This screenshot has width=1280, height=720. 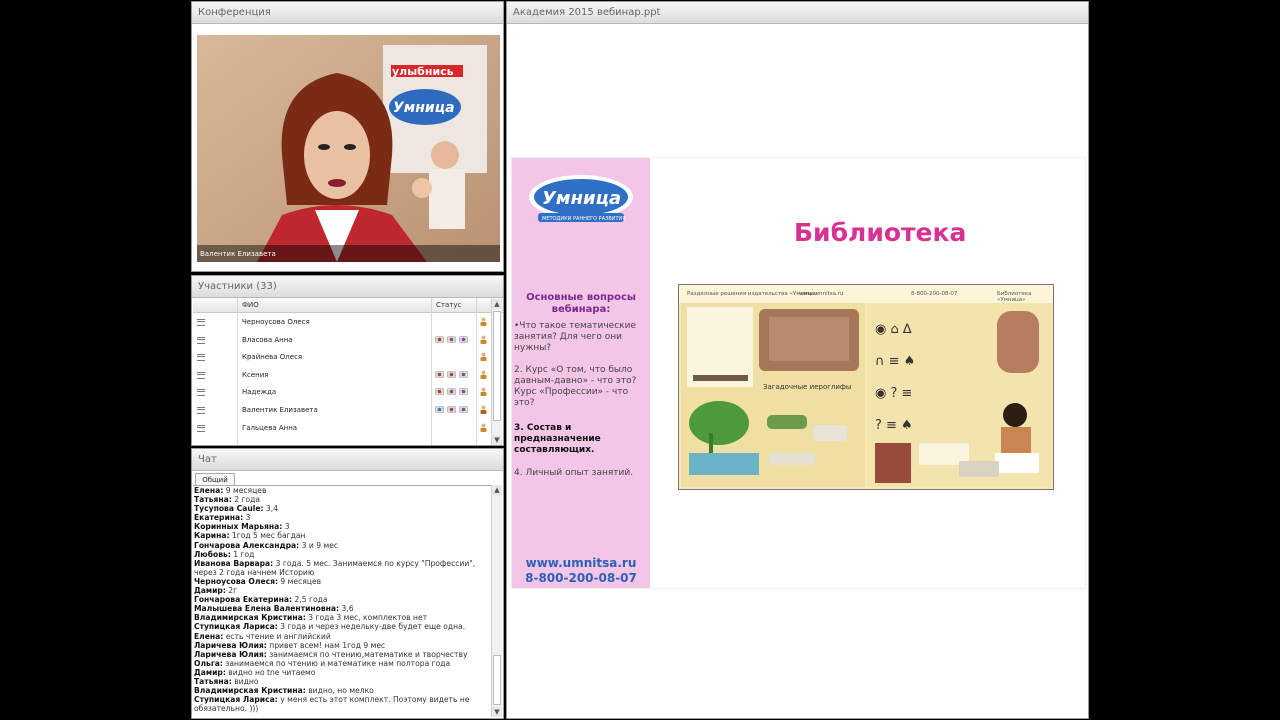 I want to click on slide-title: Библиотека, so click(x=880, y=232).